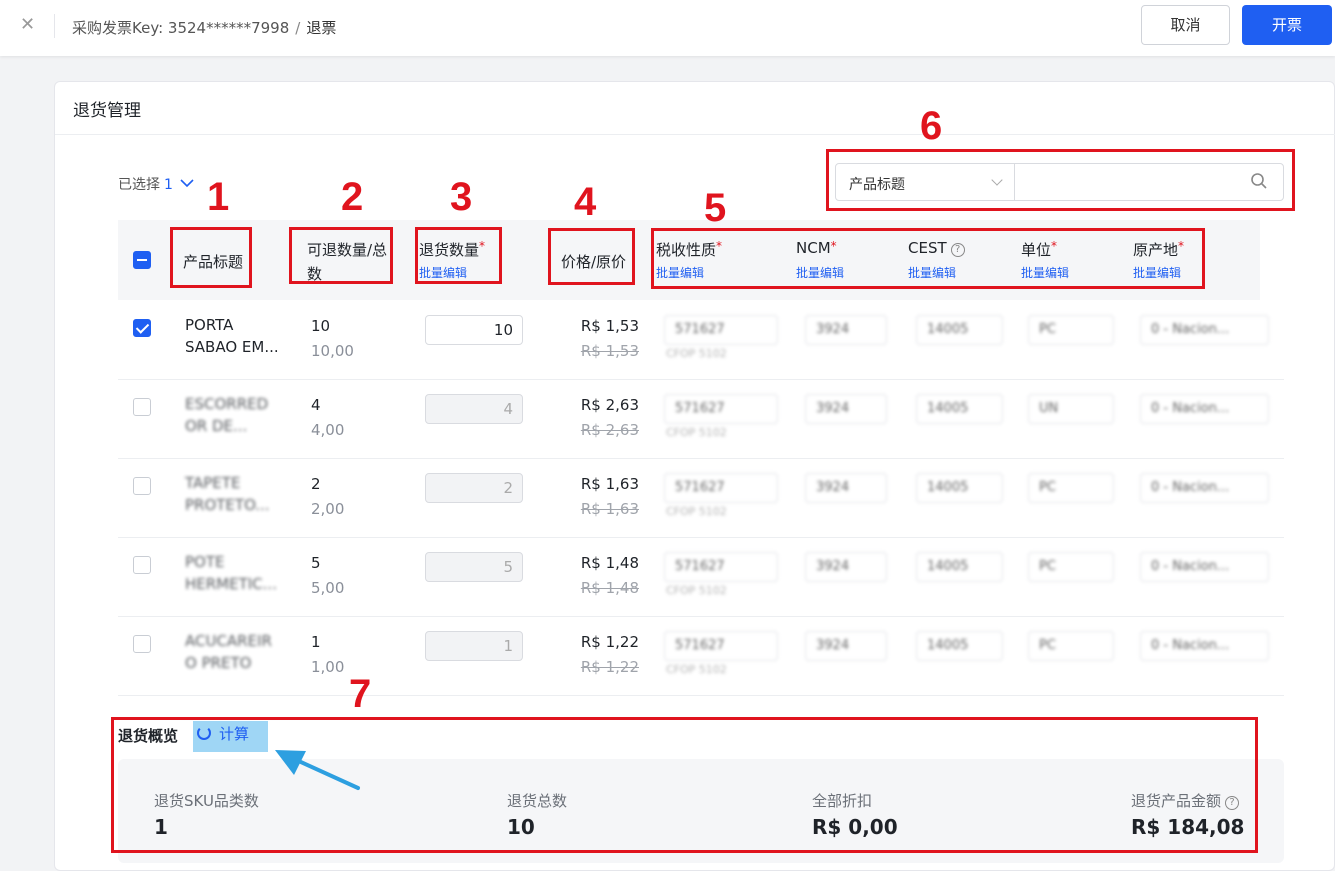  What do you see at coordinates (461, 197) in the screenshot?
I see `annotation-number: 3` at bounding box center [461, 197].